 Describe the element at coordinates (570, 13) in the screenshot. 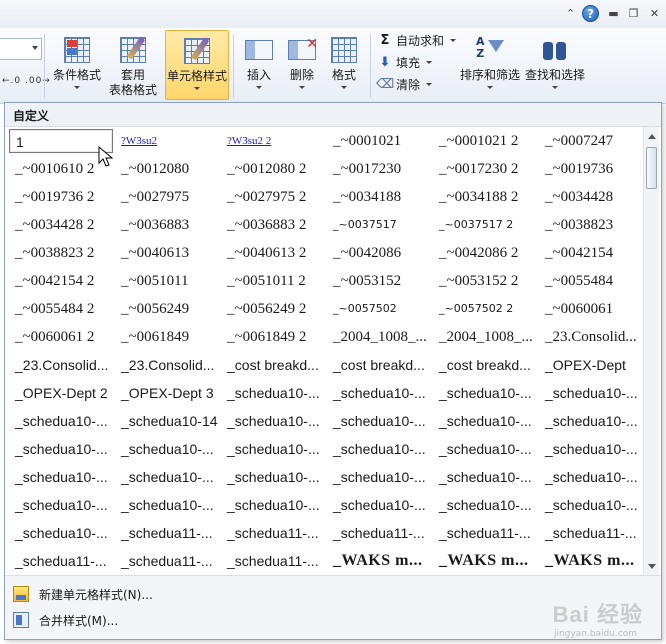

I see `ribbon-minimize-icon: ⌃` at that location.